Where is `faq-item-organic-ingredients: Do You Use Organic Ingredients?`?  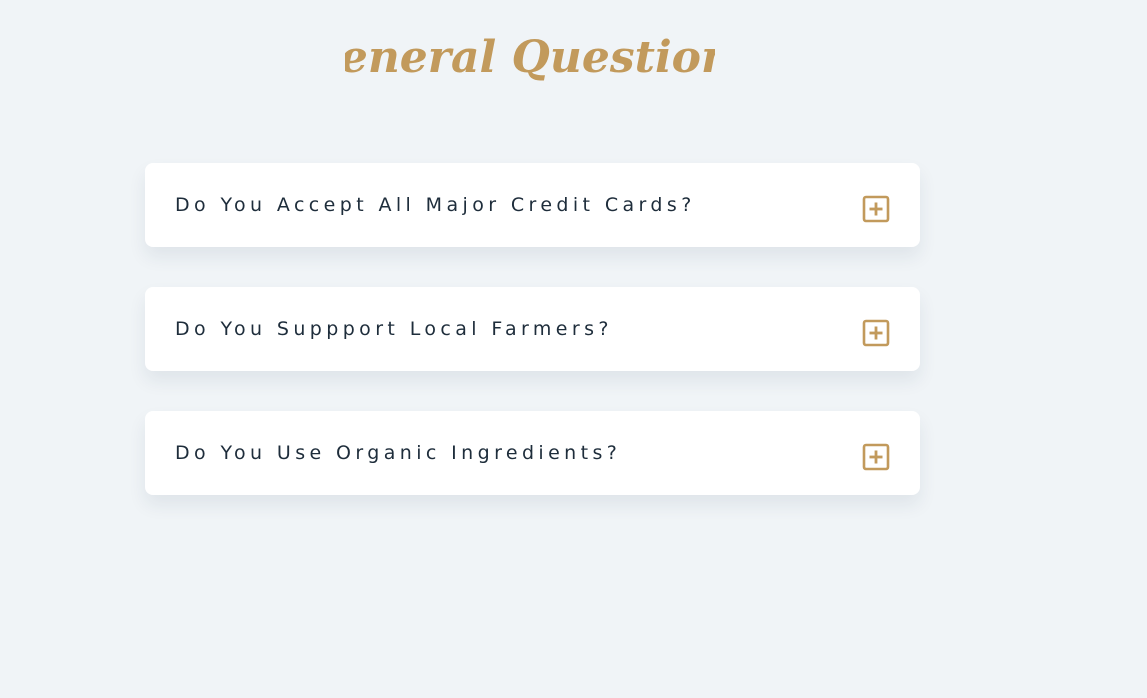 faq-item-organic-ingredients: Do You Use Organic Ingredients? is located at coordinates (532, 453).